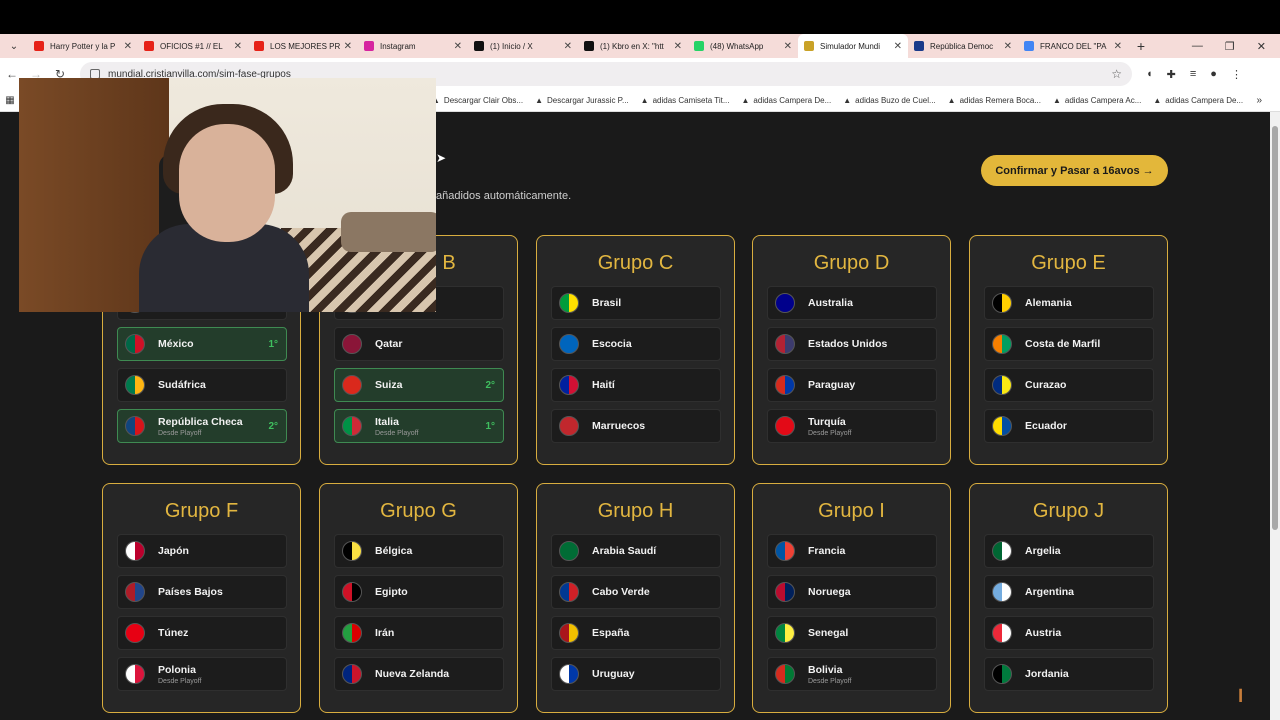  Describe the element at coordinates (182, 385) in the screenshot. I see `team-name: Sudáfrica` at that location.